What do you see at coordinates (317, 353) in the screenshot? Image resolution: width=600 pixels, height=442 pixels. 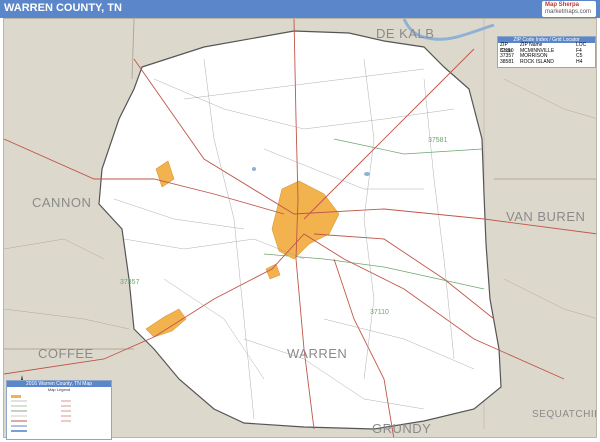 I see `county-label-warren: WARREN` at bounding box center [317, 353].